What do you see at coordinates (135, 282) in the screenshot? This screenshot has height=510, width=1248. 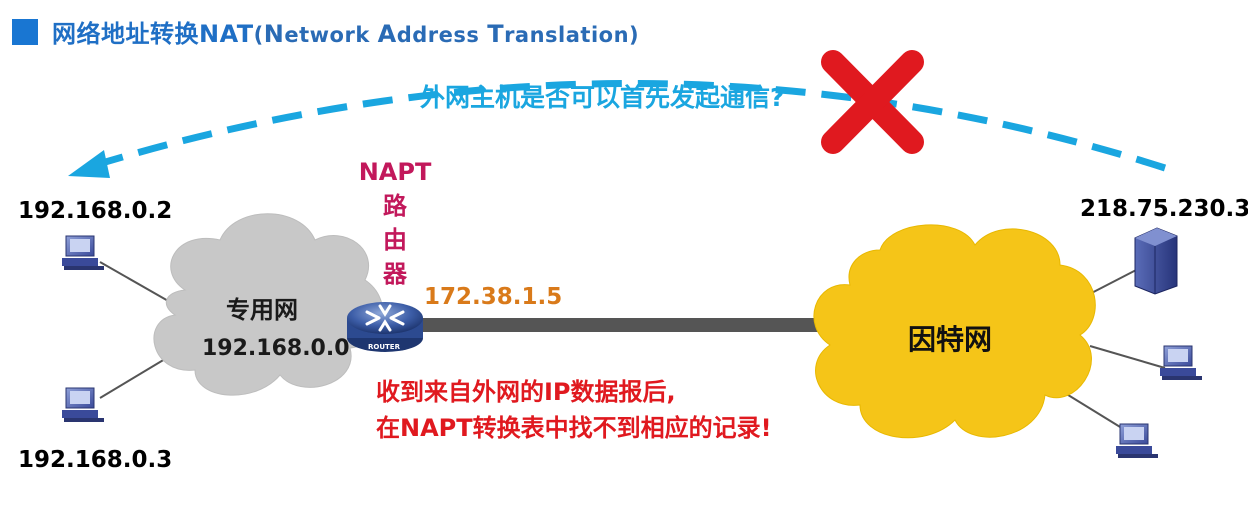 I see `link-host1` at bounding box center [135, 282].